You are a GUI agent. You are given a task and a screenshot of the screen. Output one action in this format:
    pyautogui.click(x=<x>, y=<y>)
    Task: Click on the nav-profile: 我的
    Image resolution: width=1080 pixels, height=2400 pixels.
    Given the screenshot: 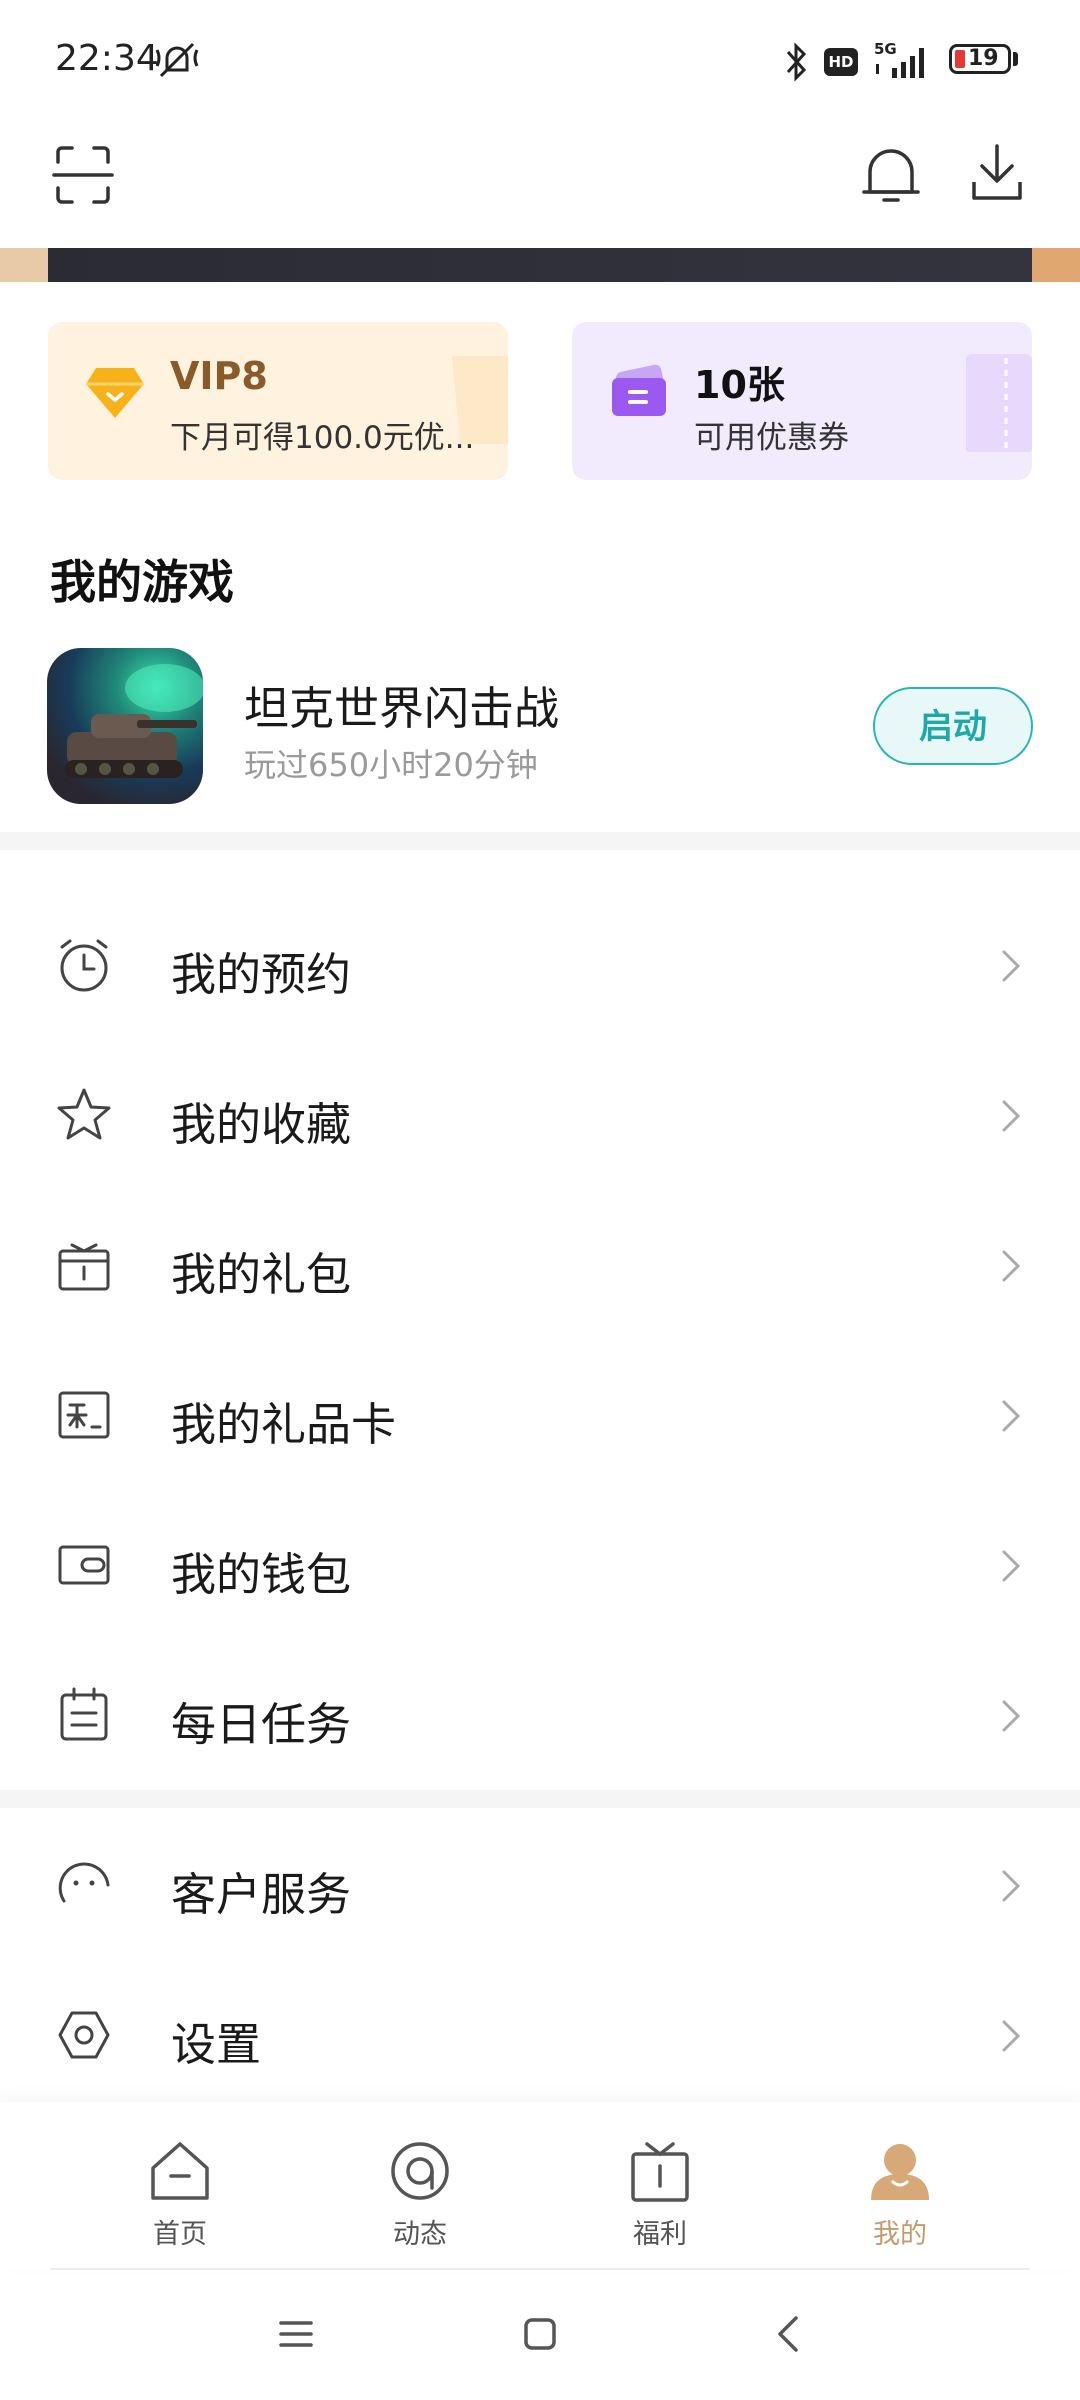 What is the action you would take?
    pyautogui.click(x=900, y=2193)
    